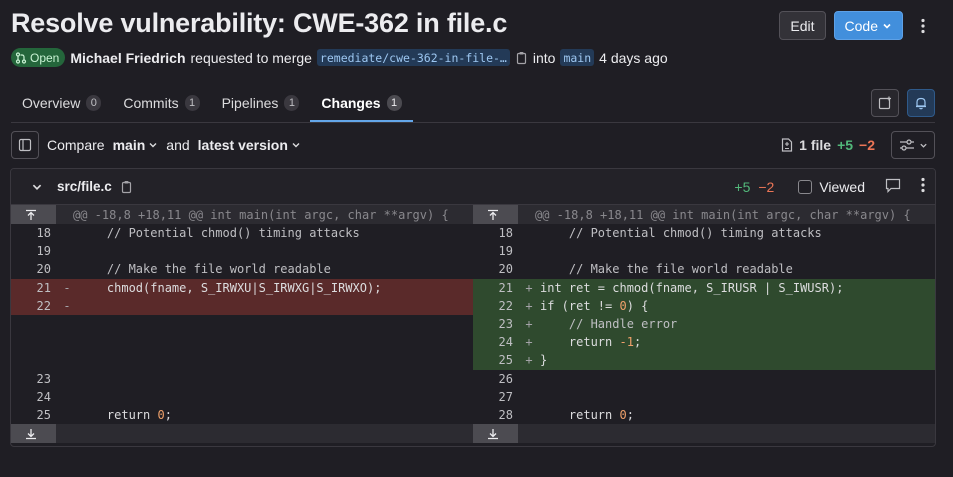 The height and width of the screenshot is (477, 953). Describe the element at coordinates (51, 102) in the screenshot. I see `tab-label: Overview` at that location.